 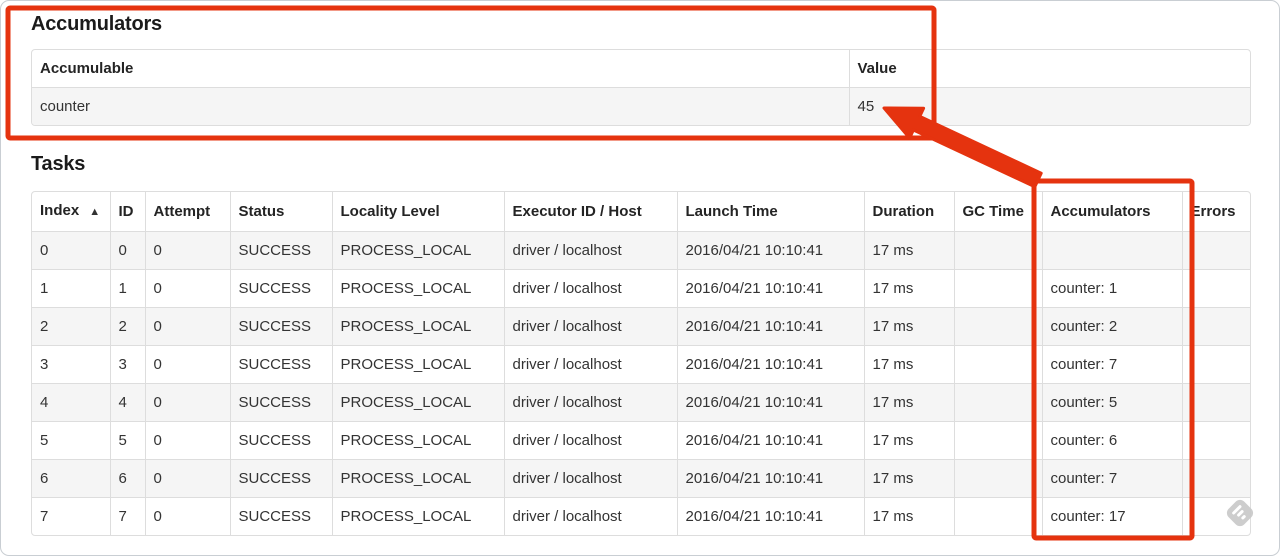 What do you see at coordinates (1112, 440) in the screenshot?
I see `table-cell: counter: 6` at bounding box center [1112, 440].